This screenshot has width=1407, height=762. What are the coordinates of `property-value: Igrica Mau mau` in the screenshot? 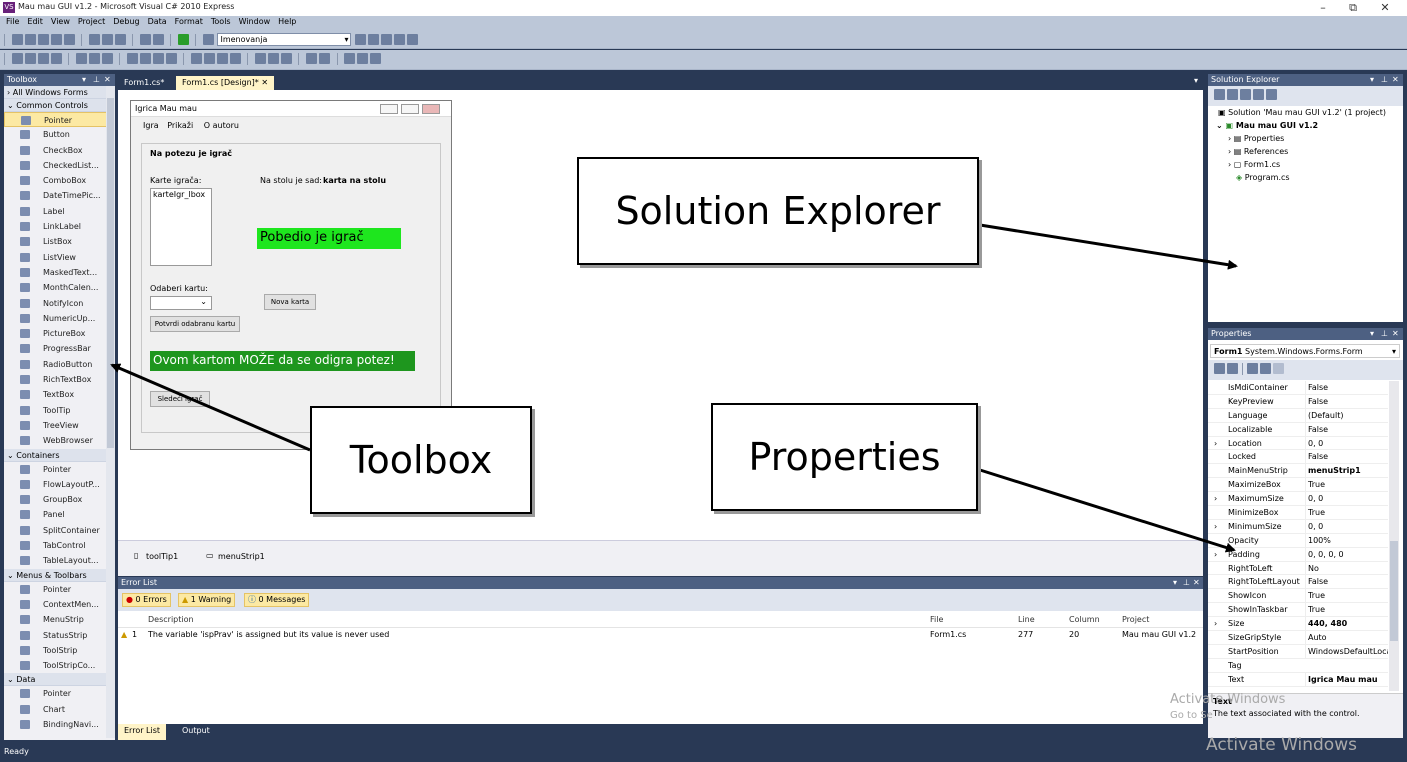 It's located at (1346, 679).